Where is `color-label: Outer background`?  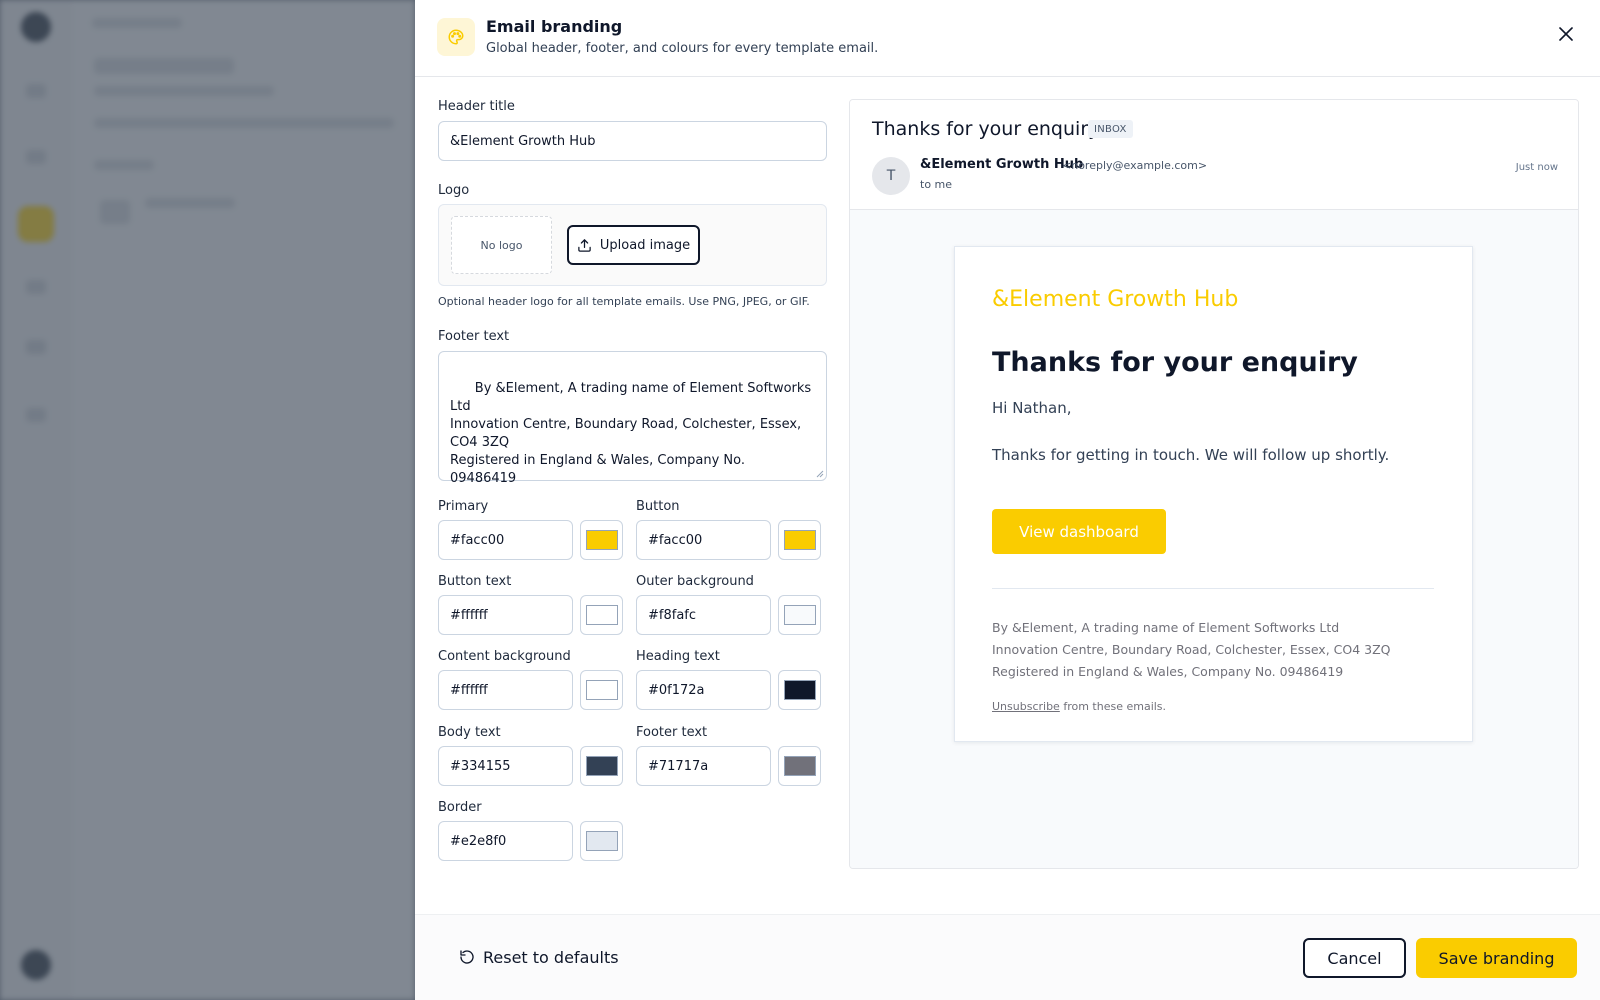
color-label: Outer background is located at coordinates (695, 581).